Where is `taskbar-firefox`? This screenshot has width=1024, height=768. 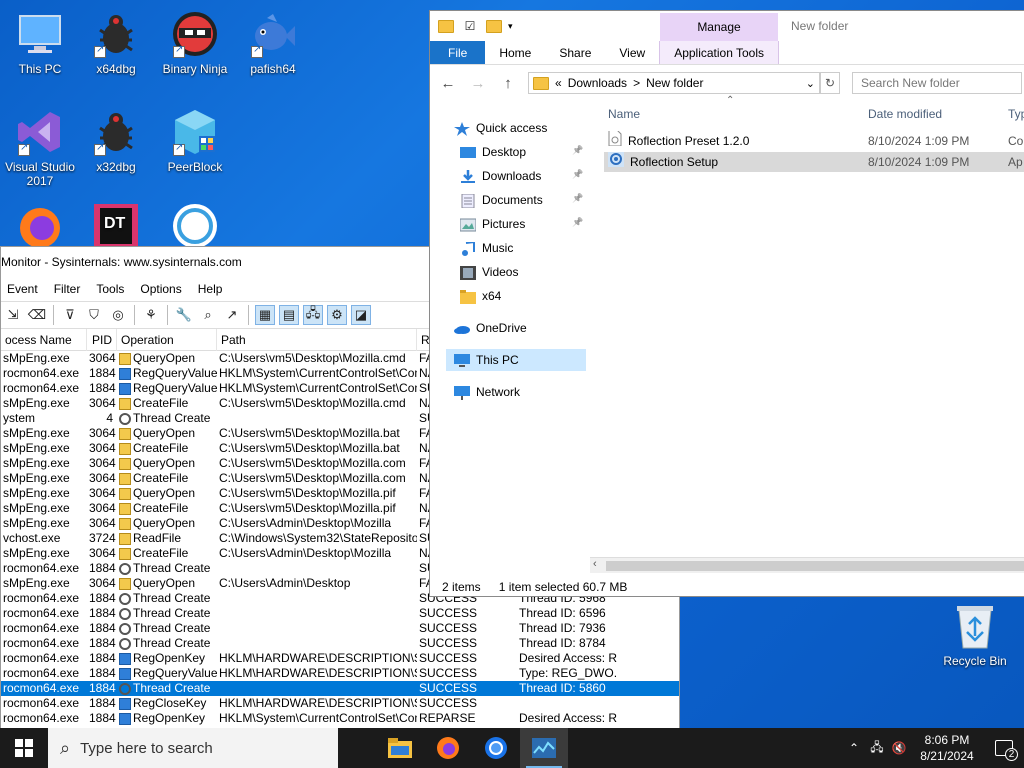
taskbar-firefox is located at coordinates (448, 748).